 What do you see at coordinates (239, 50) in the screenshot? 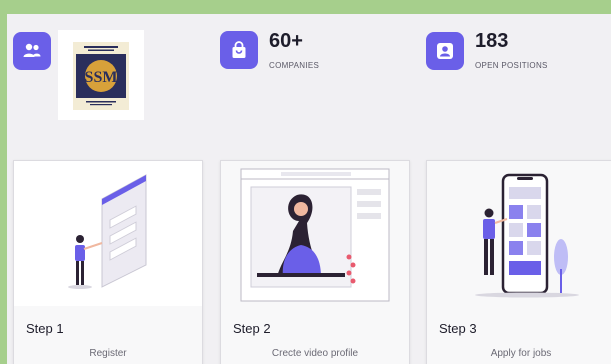
I see `shopping-bag-icon` at bounding box center [239, 50].